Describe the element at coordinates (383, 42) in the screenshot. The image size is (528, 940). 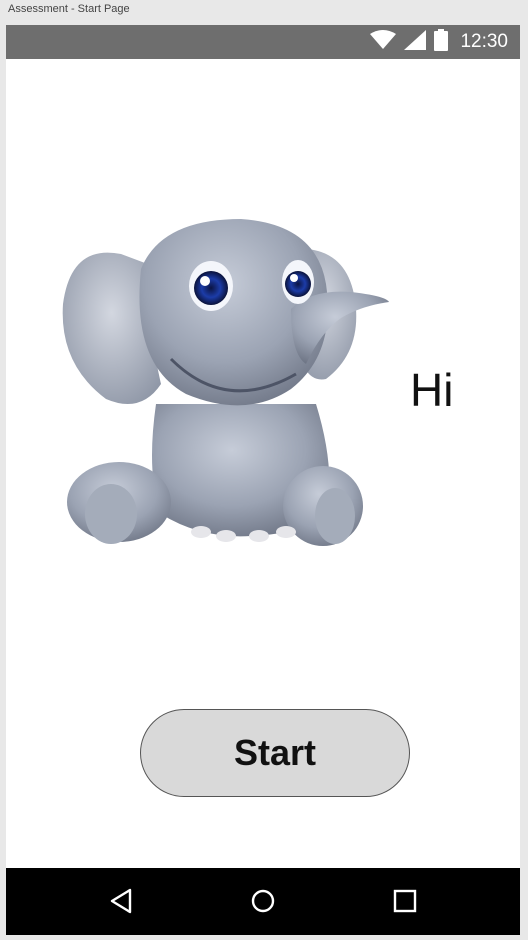
I see `wifi-icon` at that location.